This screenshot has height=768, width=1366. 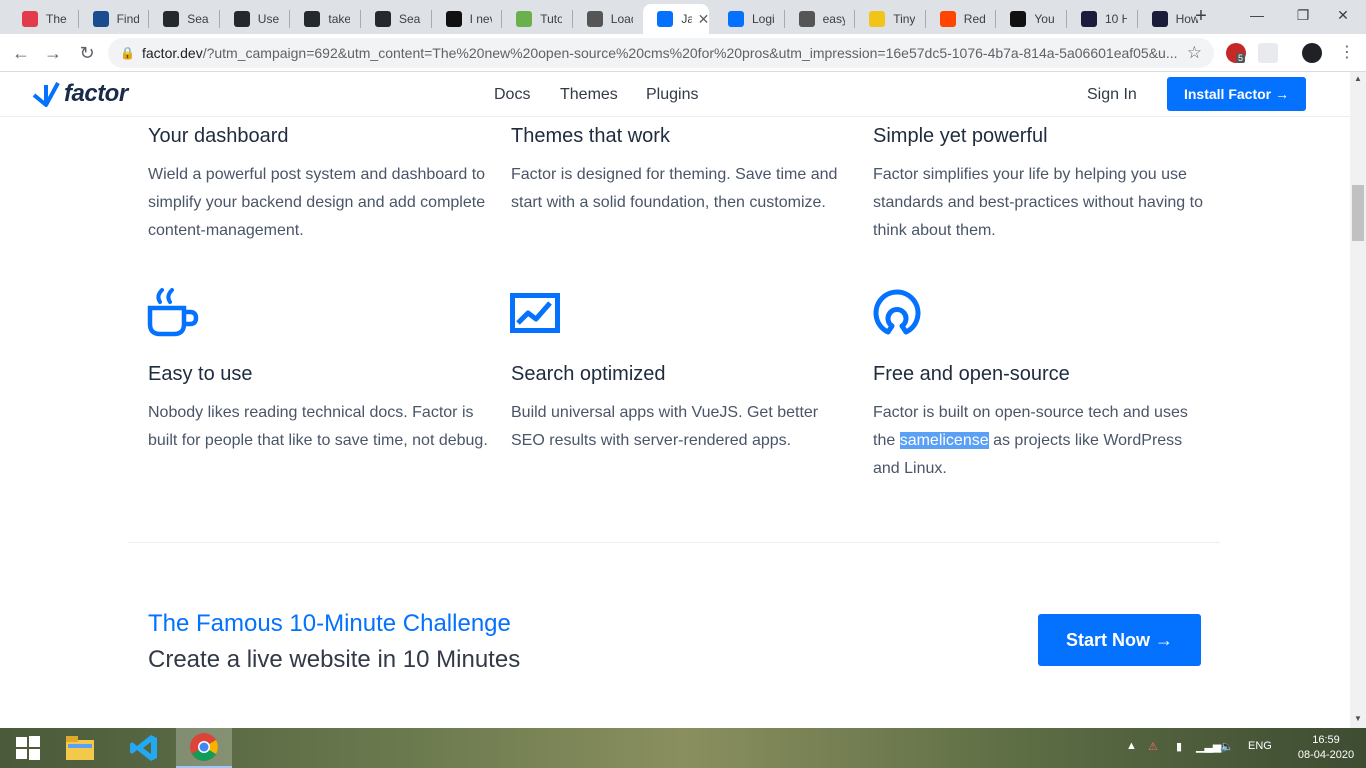 I want to click on nav-plugins: Plugins, so click(x=672, y=95).